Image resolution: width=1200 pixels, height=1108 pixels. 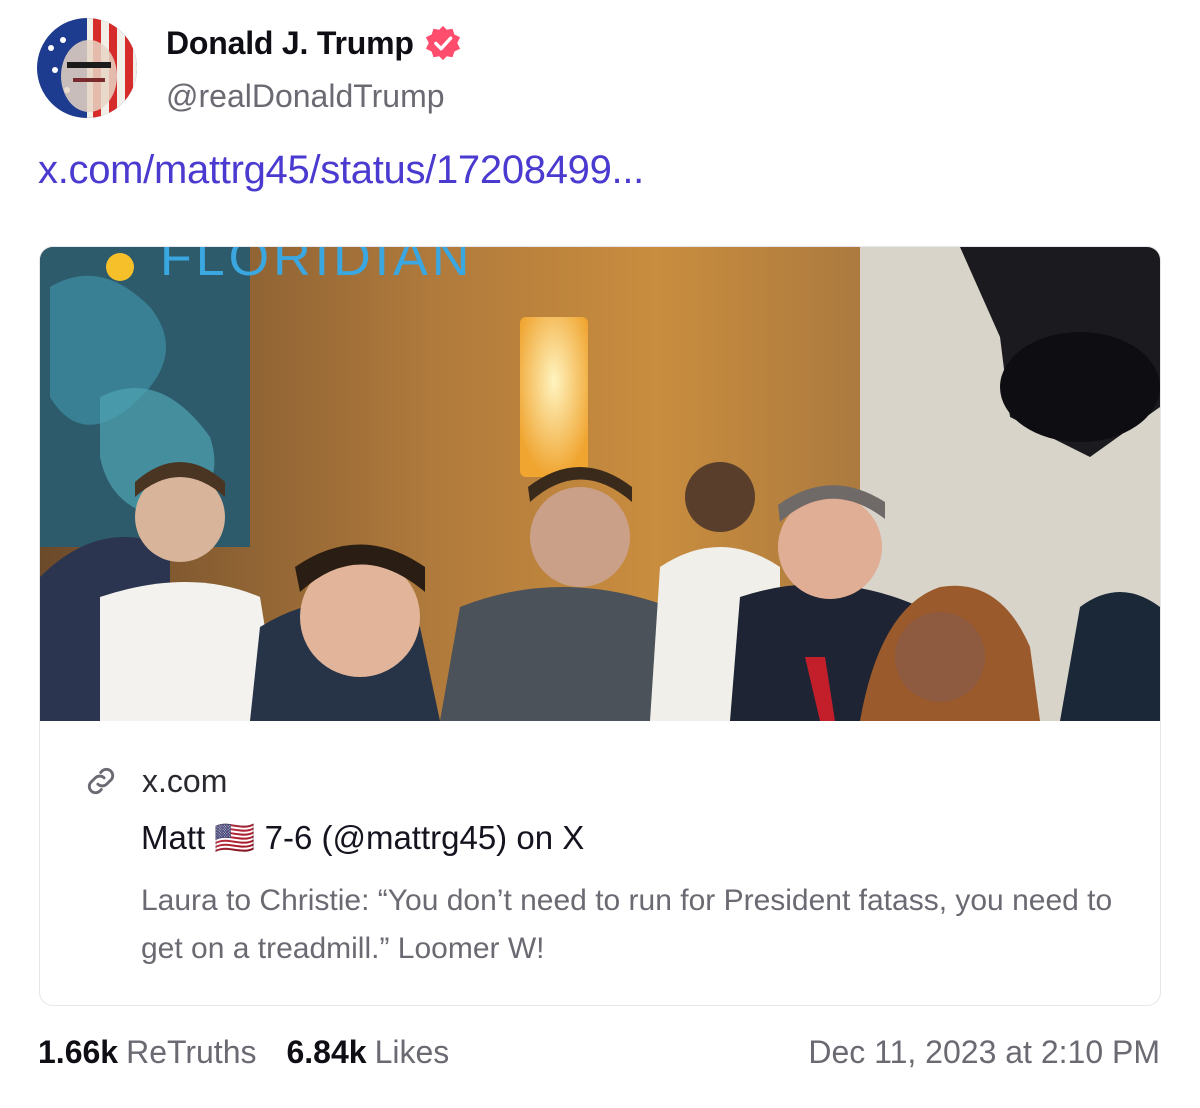 What do you see at coordinates (412, 1052) in the screenshot?
I see `likes-label: Likes` at bounding box center [412, 1052].